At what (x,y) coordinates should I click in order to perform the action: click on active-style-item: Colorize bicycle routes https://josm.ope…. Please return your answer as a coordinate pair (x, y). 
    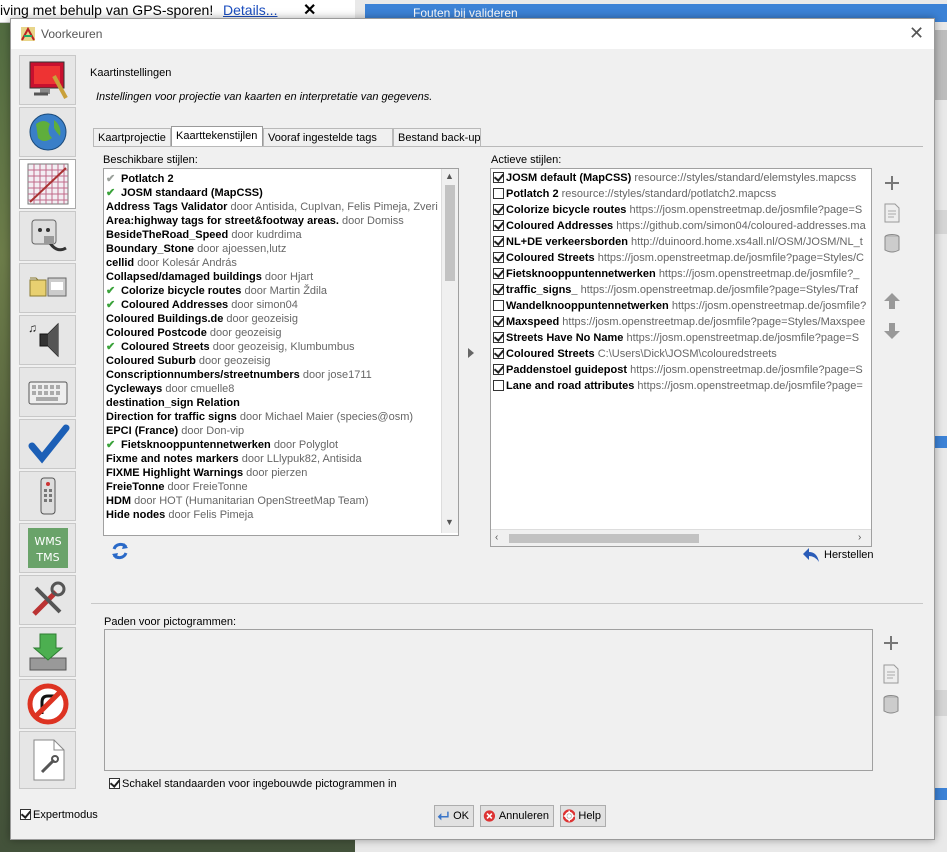
    Looking at the image, I should click on (677, 210).